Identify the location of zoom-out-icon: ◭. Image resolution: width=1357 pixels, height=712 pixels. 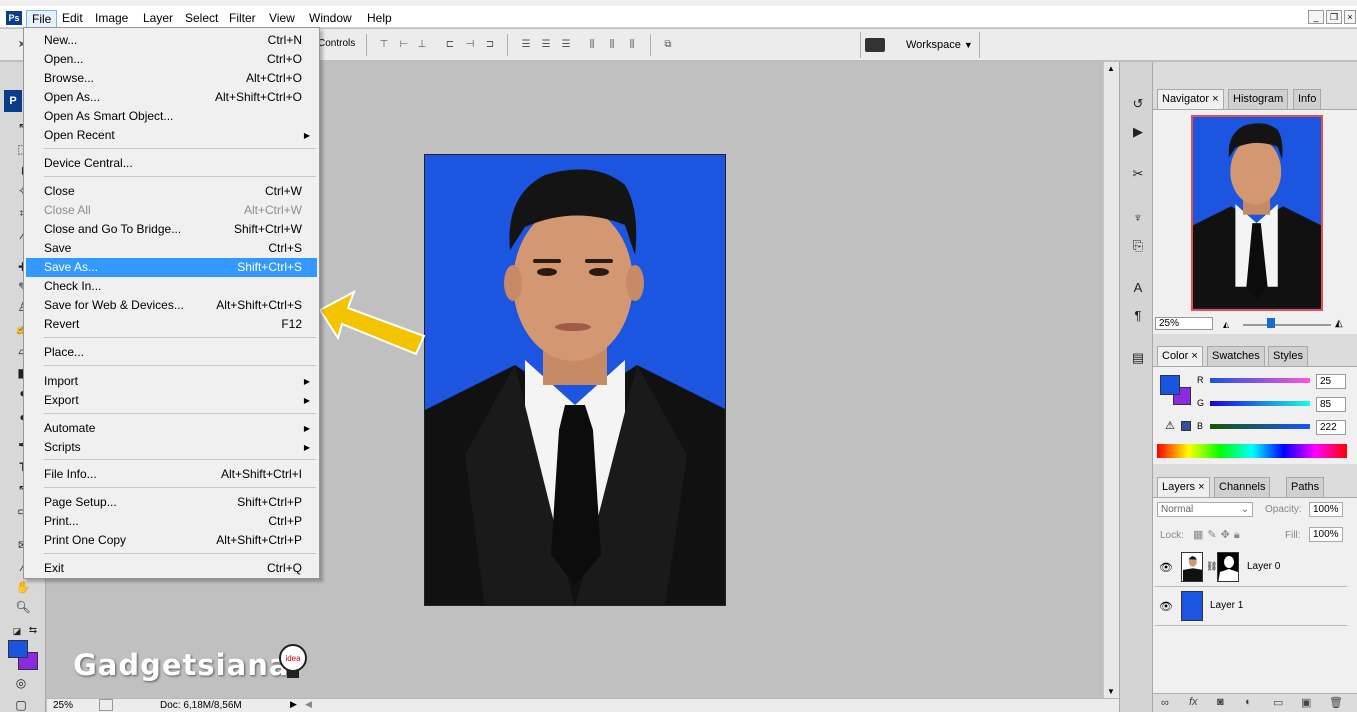
(1226, 324).